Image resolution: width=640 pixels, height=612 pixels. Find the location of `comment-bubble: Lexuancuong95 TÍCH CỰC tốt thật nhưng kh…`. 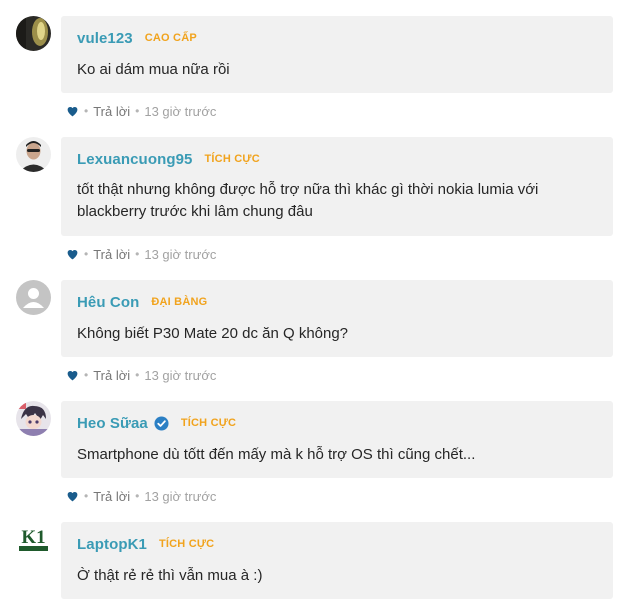

comment-bubble: Lexuancuong95 TÍCH CỰC tốt thật nhưng kh… is located at coordinates (337, 186).